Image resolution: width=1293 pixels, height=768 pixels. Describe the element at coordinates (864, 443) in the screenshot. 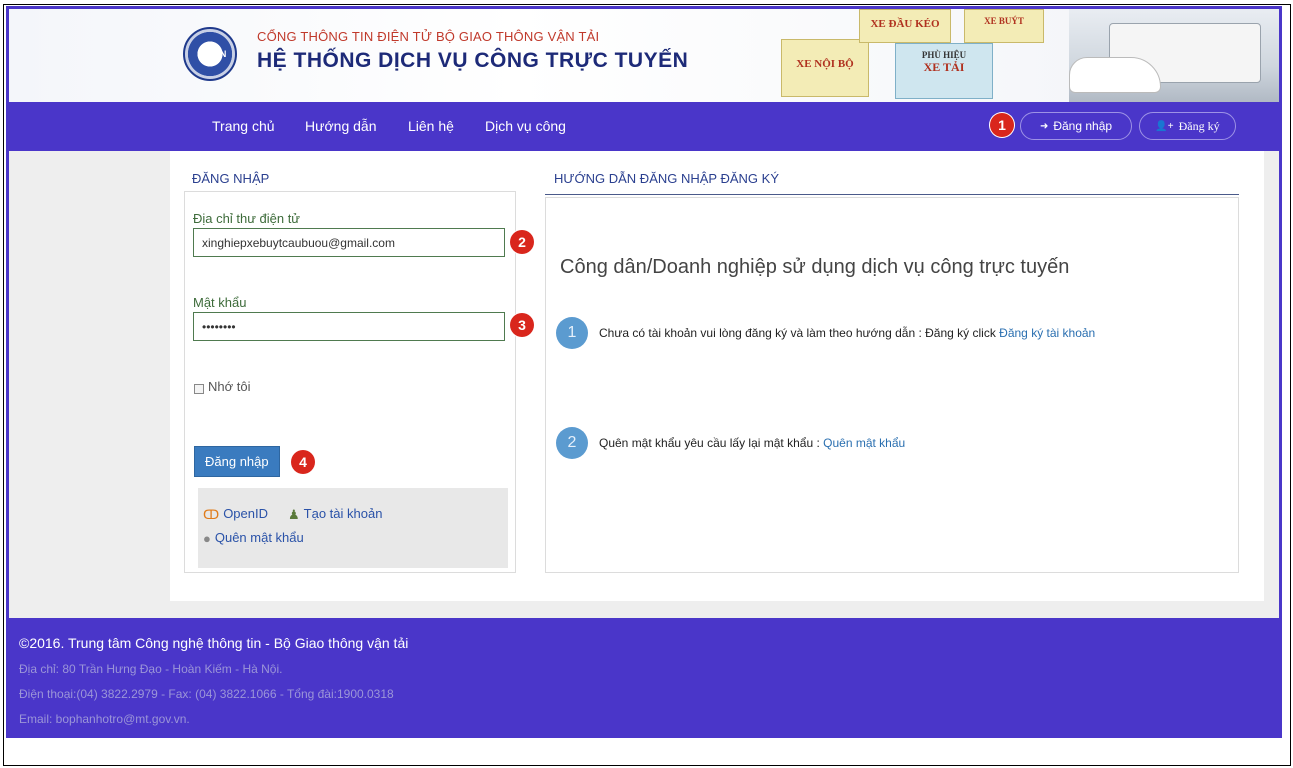

I see `forgot-password-guide-link: Quên mật khẩu` at that location.